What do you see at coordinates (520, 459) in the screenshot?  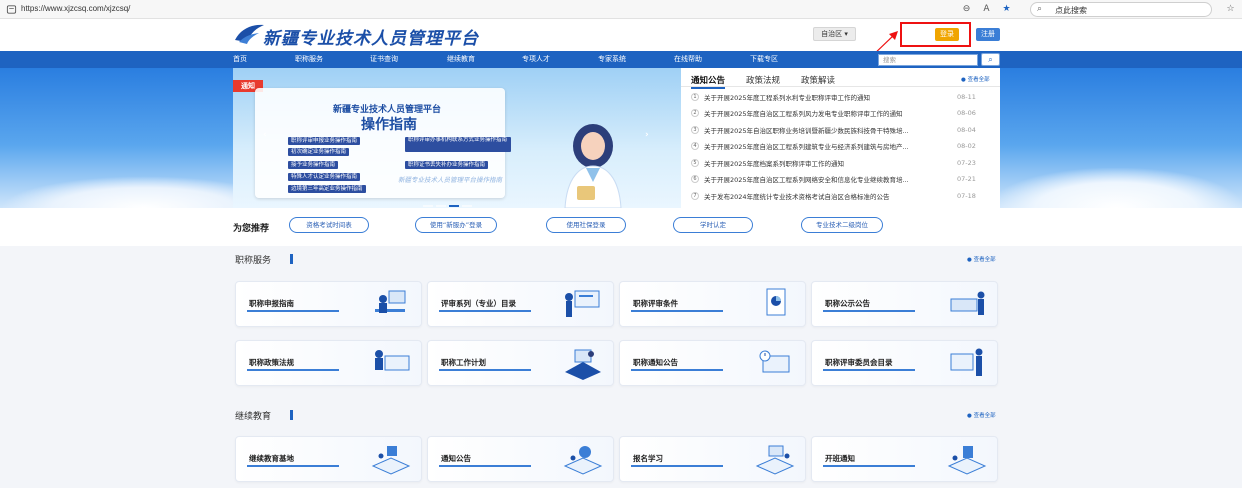 I see `card-edu-notices: 通知公告` at bounding box center [520, 459].